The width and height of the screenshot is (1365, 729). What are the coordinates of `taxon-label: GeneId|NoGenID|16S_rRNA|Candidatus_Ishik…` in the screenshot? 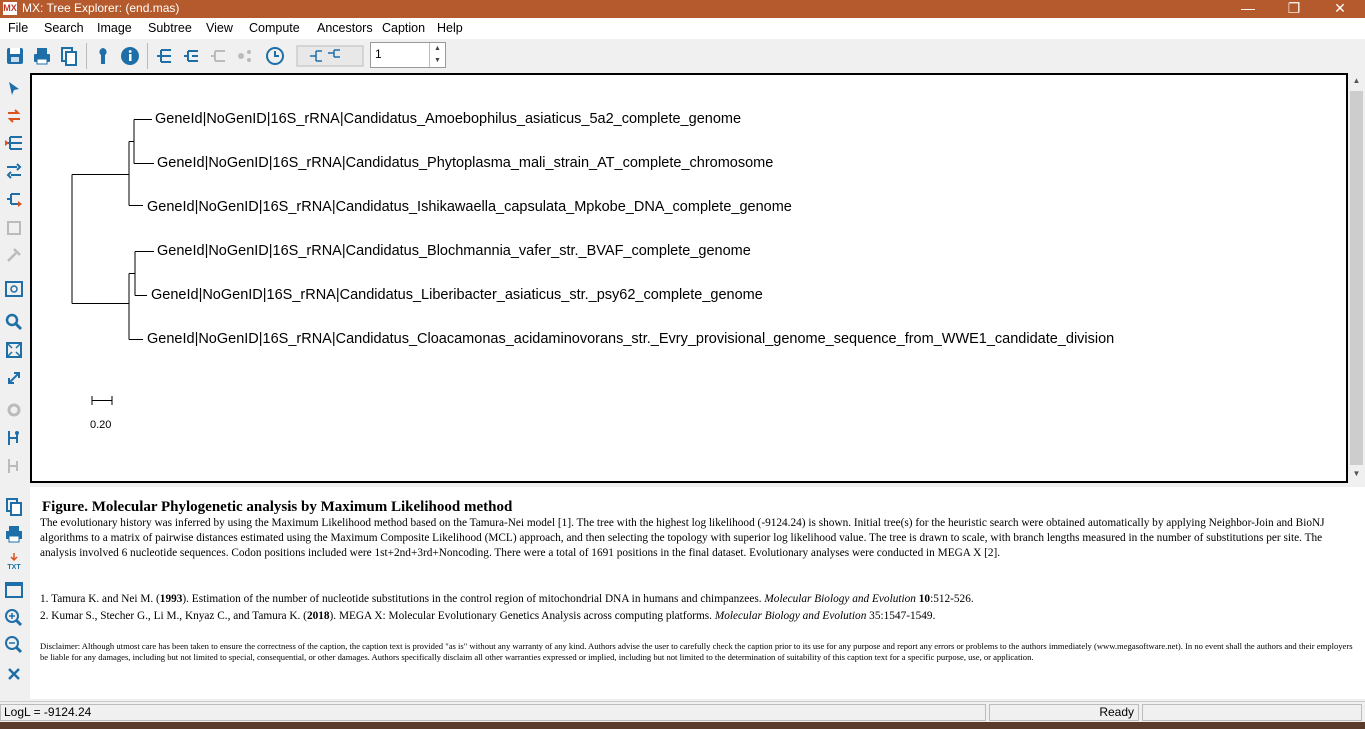 It's located at (469, 207).